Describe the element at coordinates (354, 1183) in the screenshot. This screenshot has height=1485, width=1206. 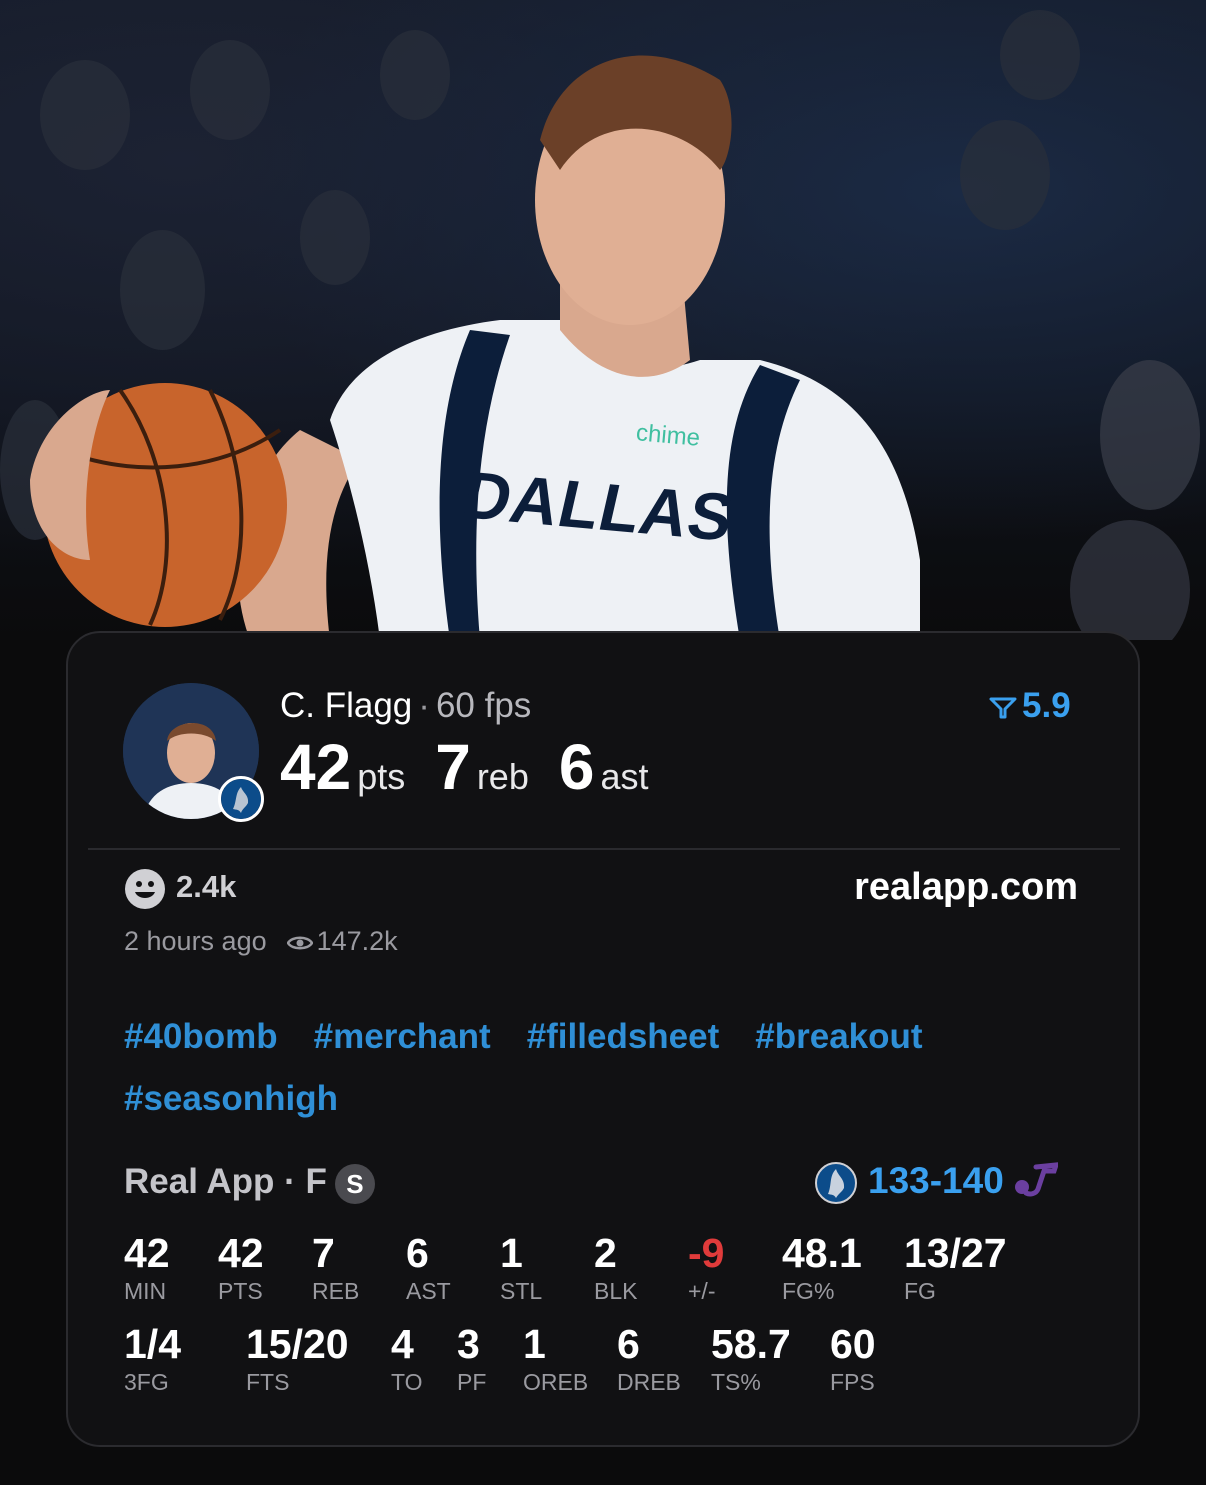
I see `starter-badge: S` at that location.